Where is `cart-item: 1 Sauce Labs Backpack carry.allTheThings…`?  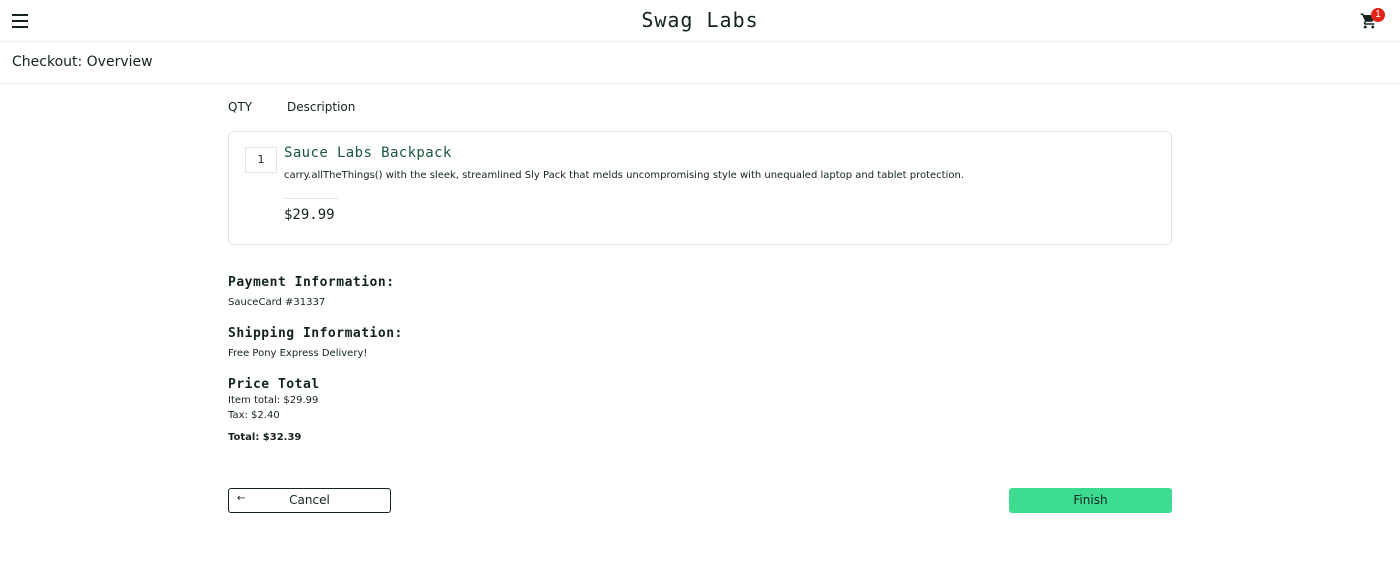 cart-item: 1 Sauce Labs Backpack carry.allTheThings… is located at coordinates (700, 188).